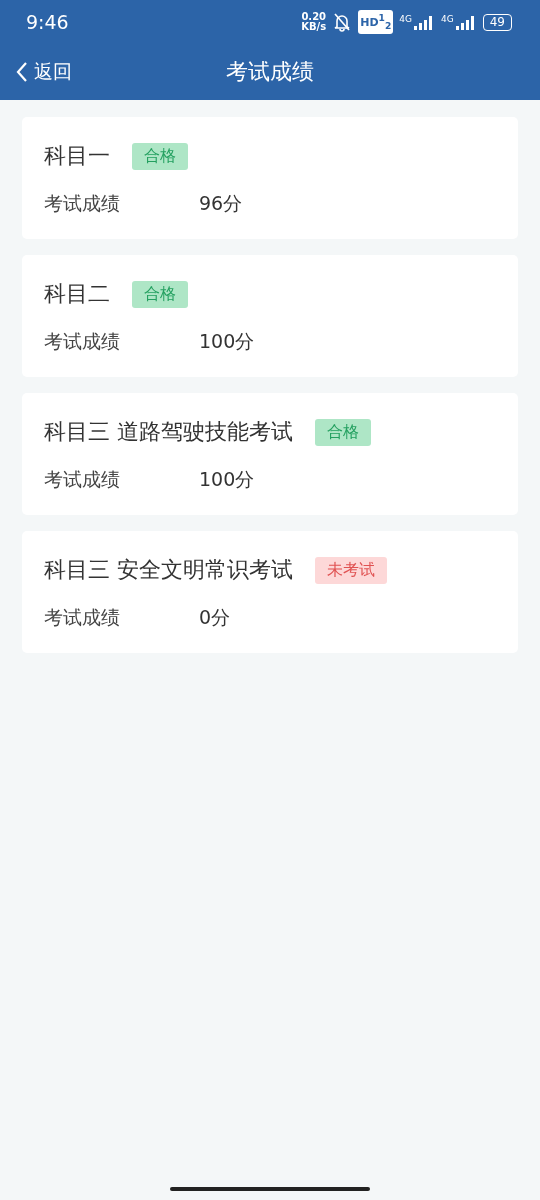 This screenshot has height=1200, width=540. Describe the element at coordinates (168, 432) in the screenshot. I see `subject-name: 科目三 道路驾驶技能考试` at that location.